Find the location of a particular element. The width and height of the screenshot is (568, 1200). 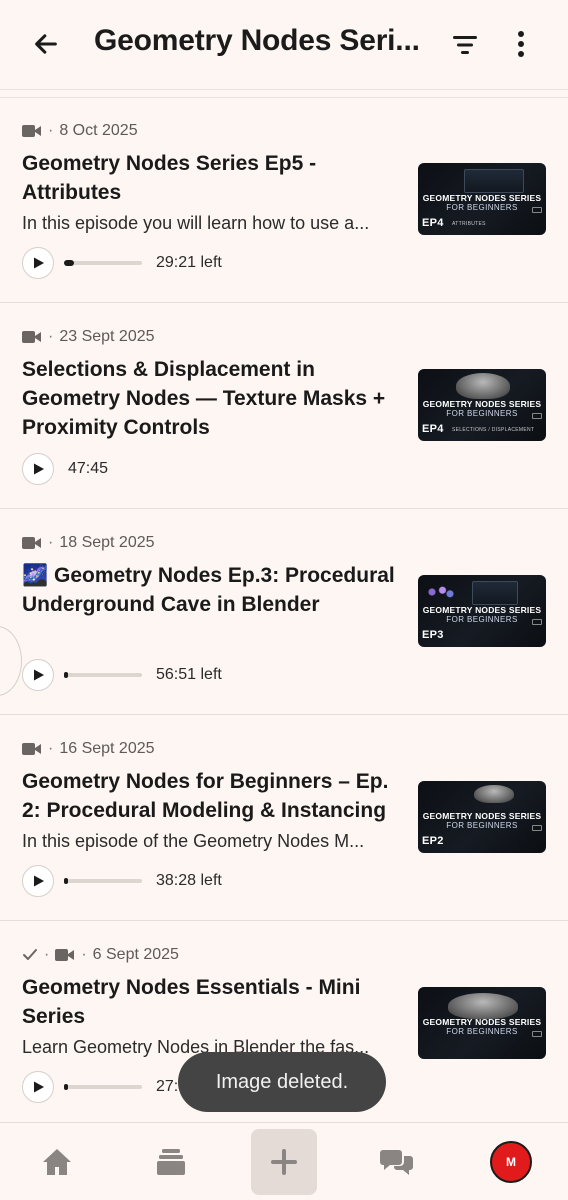

episode-date: 23 Sept 2025 is located at coordinates (107, 336).